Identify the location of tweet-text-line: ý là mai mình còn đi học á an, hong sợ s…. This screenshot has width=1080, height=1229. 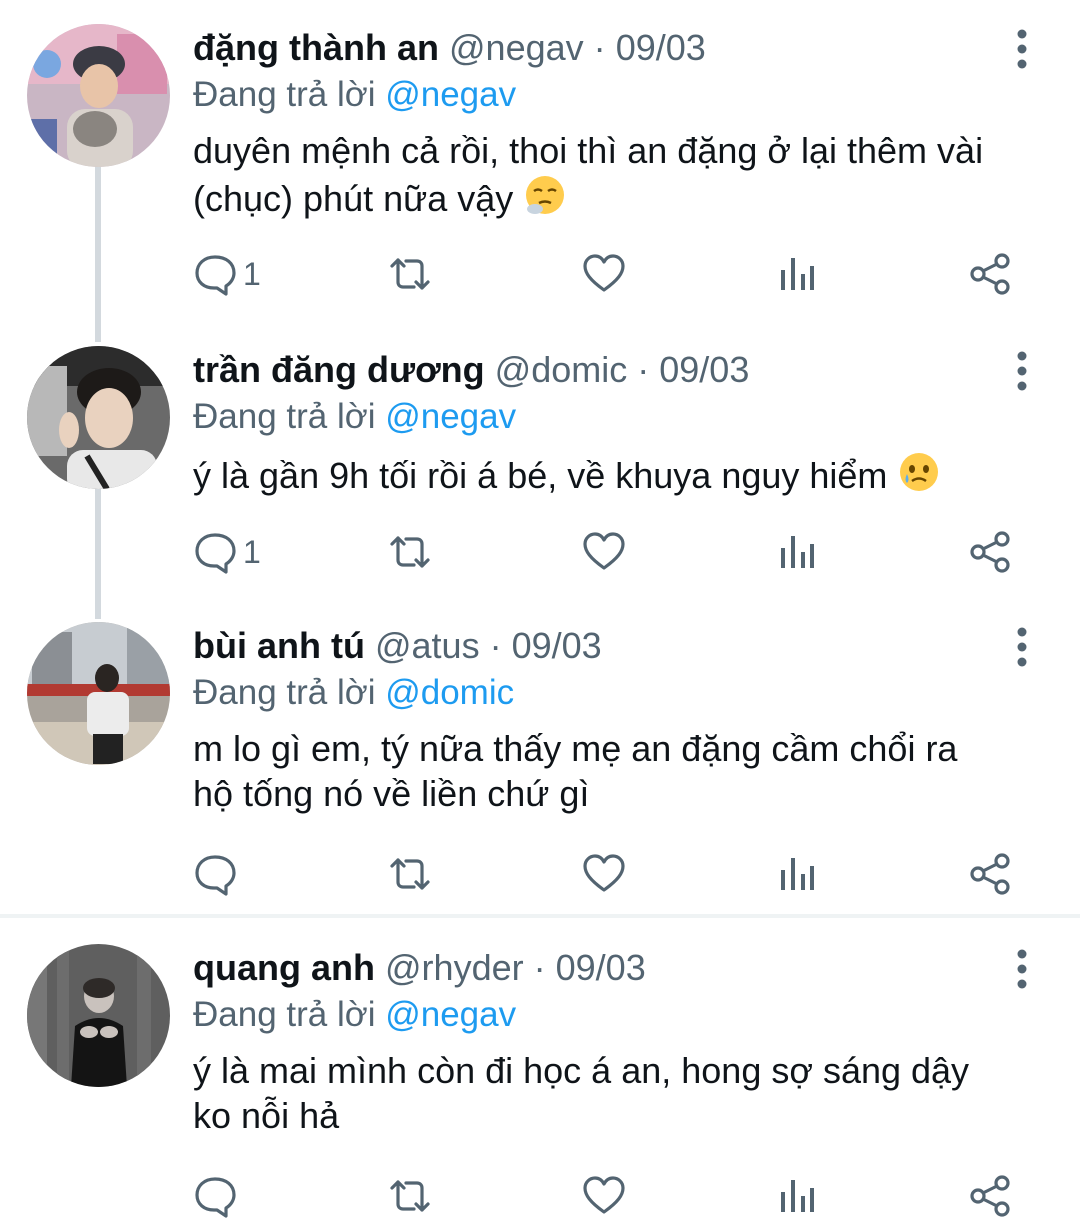
(581, 1070).